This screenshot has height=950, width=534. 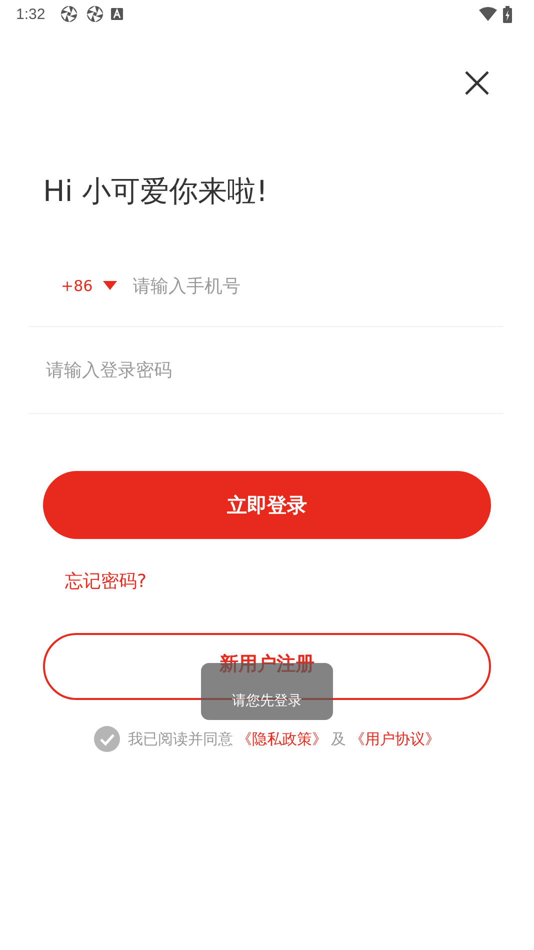 I want to click on keyboard-icon, so click(x=117, y=14).